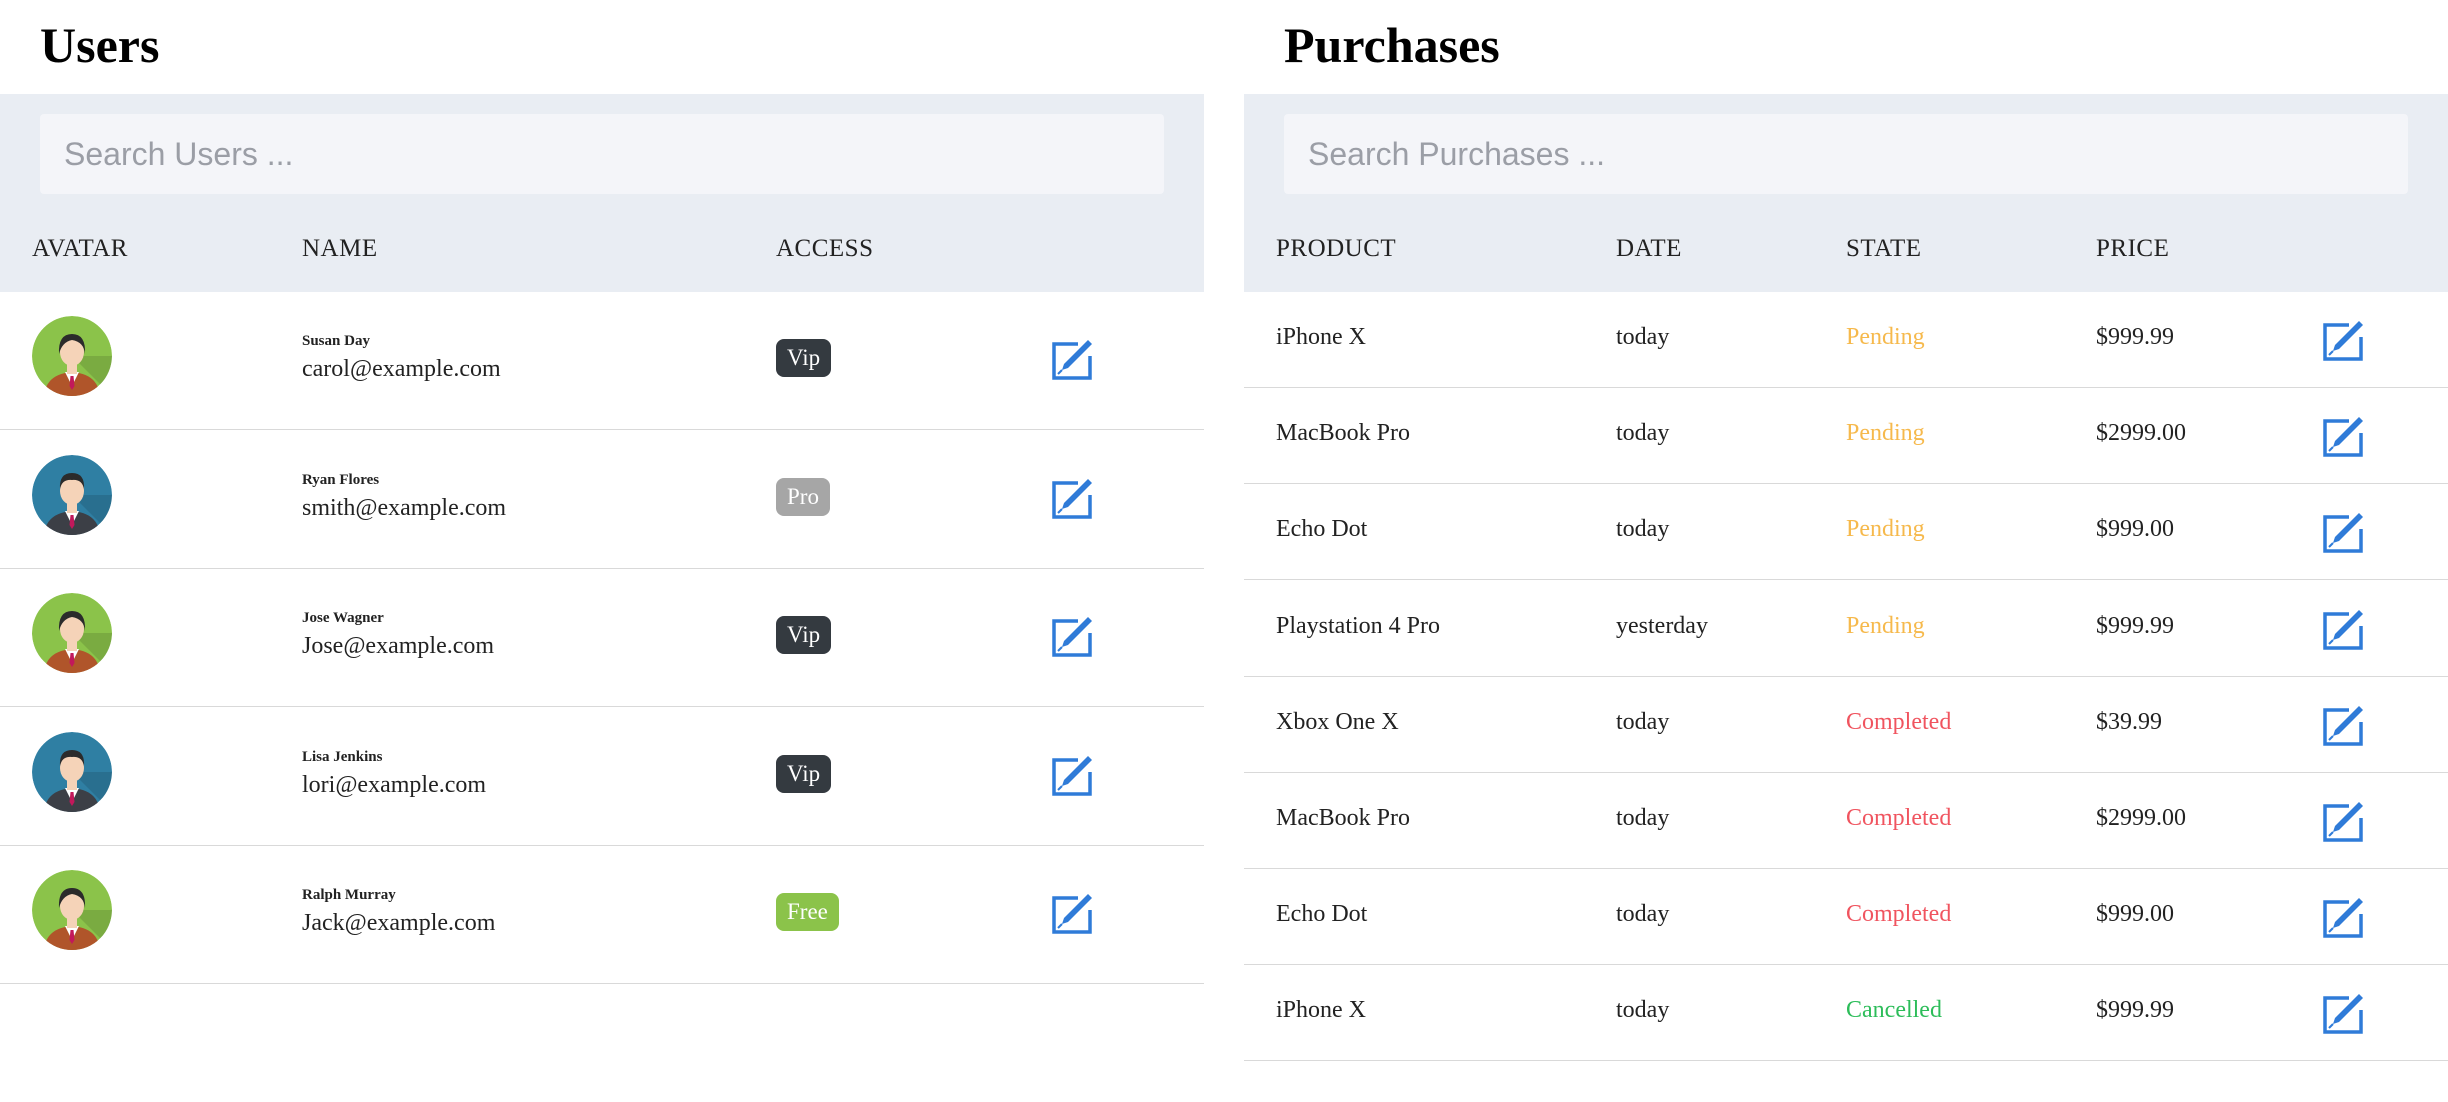  Describe the element at coordinates (340, 248) in the screenshot. I see `column-header-name: NAME` at that location.